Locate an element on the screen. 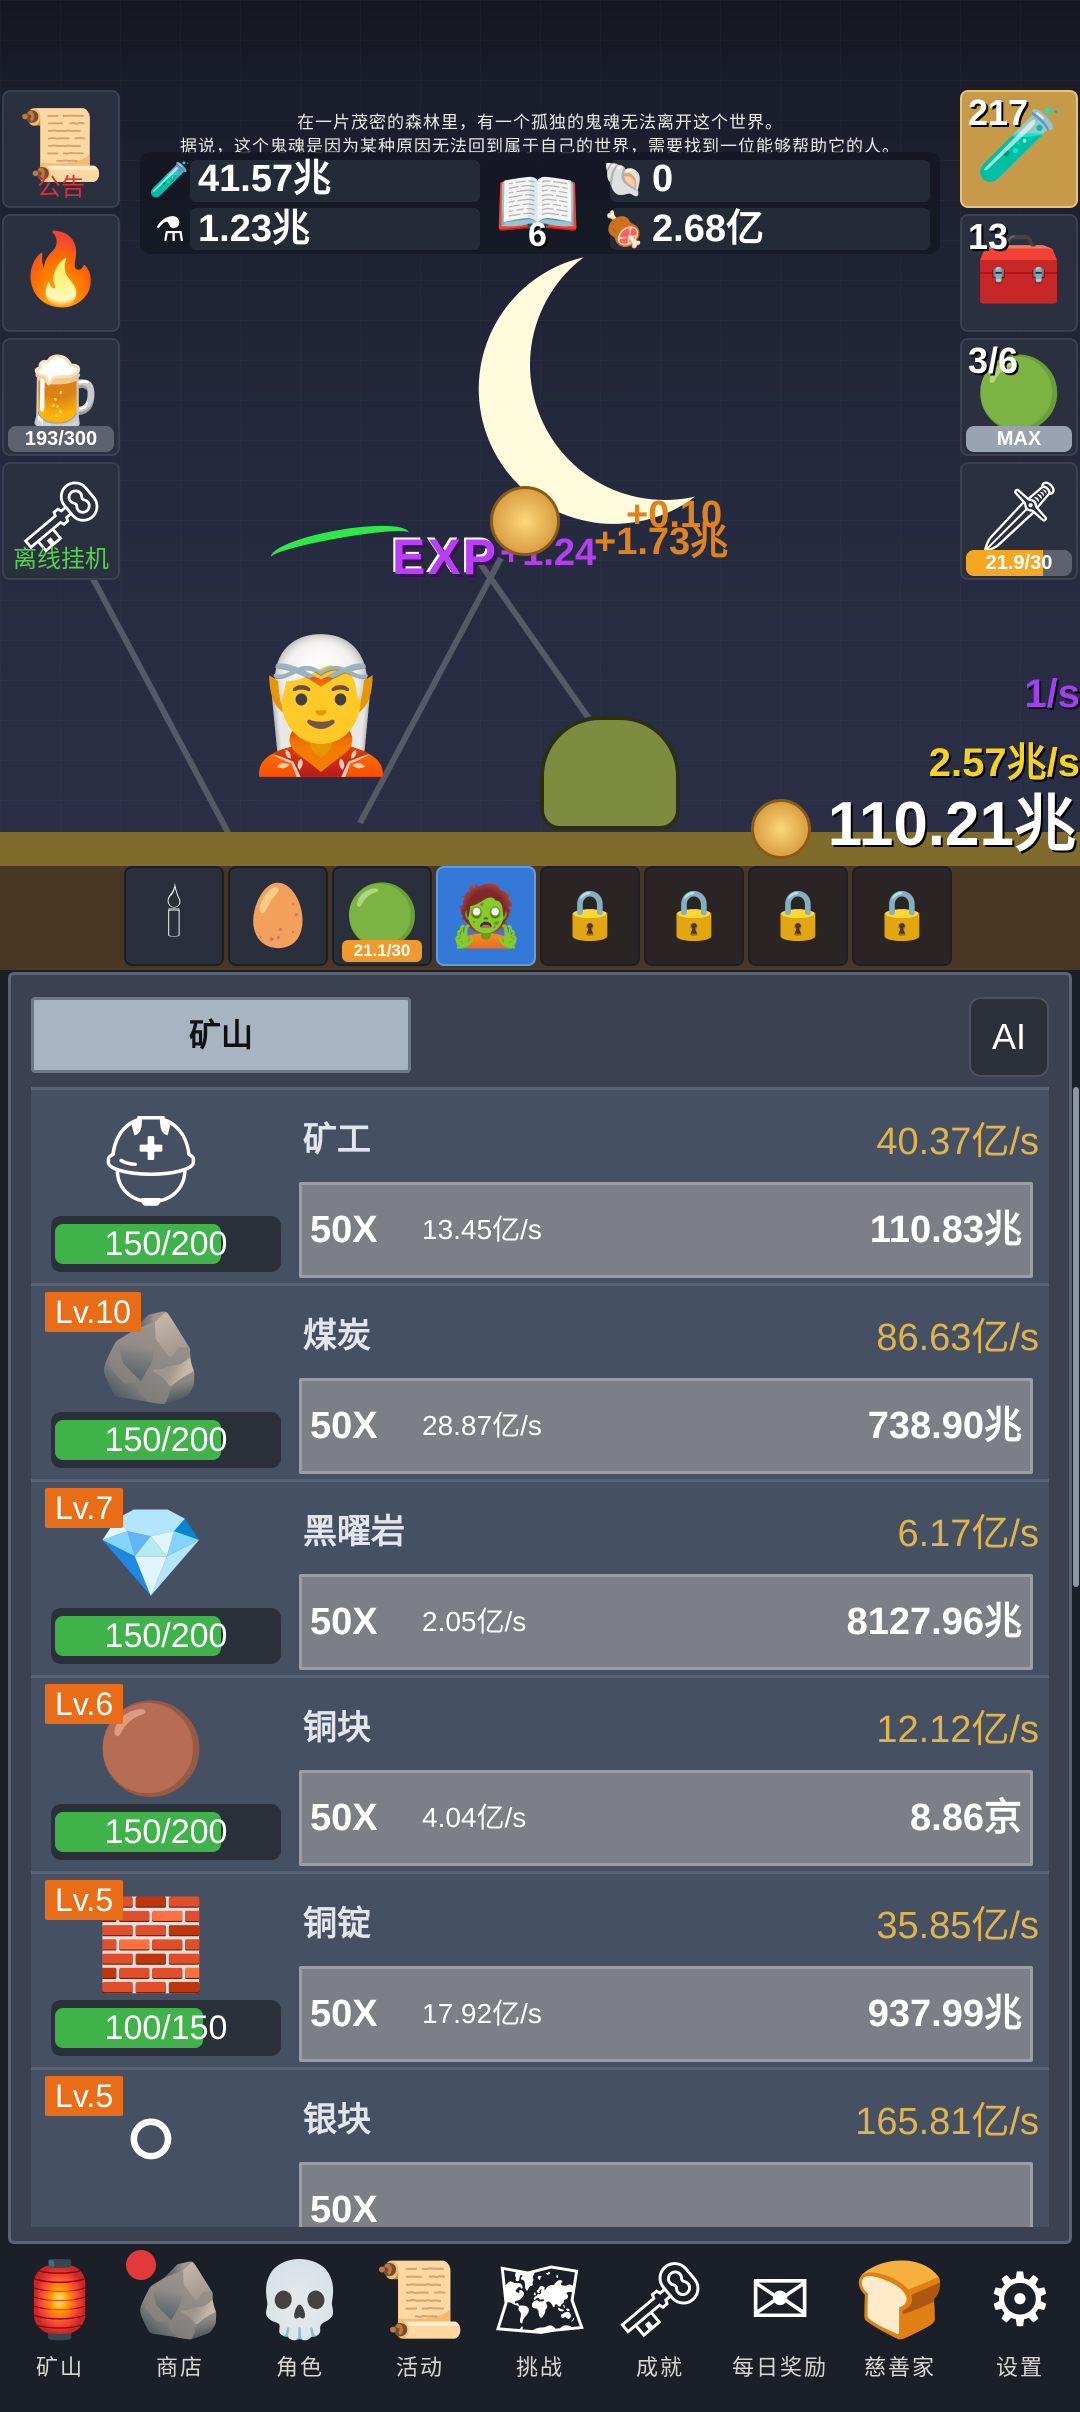 Image resolution: width=1080 pixels, height=2412 pixels. rate-increment: 13.45亿/s is located at coordinates (482, 1229).